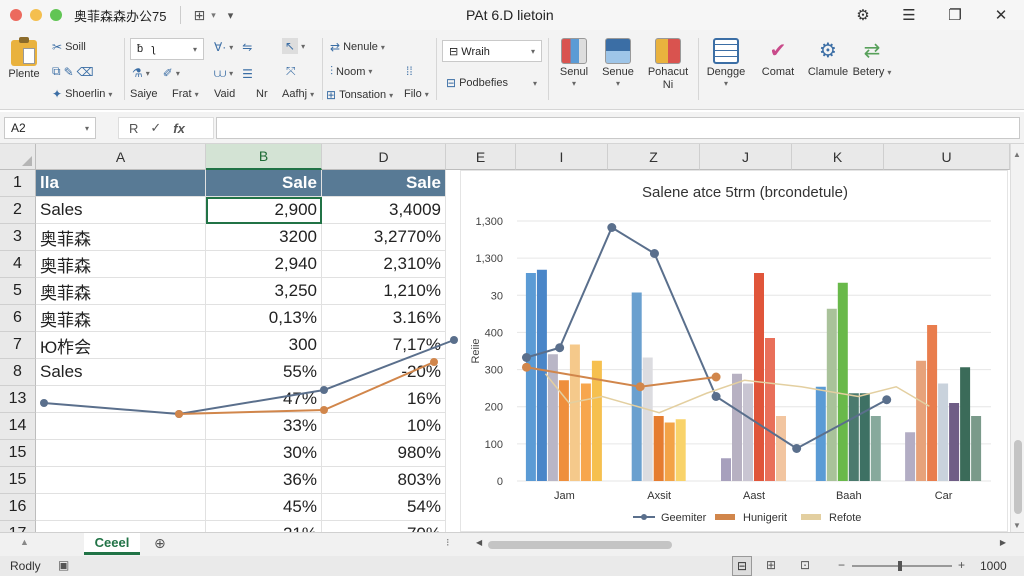  I want to click on zoom-out-icon: −, so click(841, 565).